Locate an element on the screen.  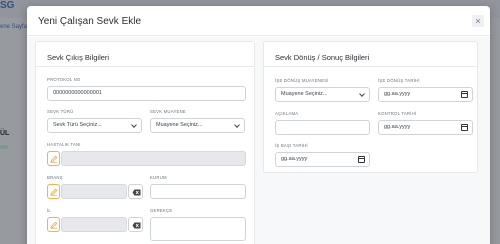
kurum-label: KURUM is located at coordinates (158, 177).